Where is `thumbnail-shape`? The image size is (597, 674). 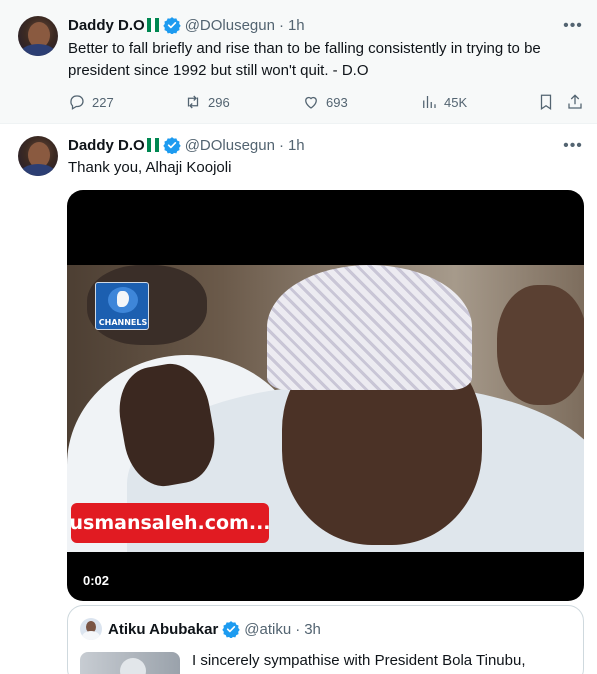
thumbnail-shape is located at coordinates (133, 666).